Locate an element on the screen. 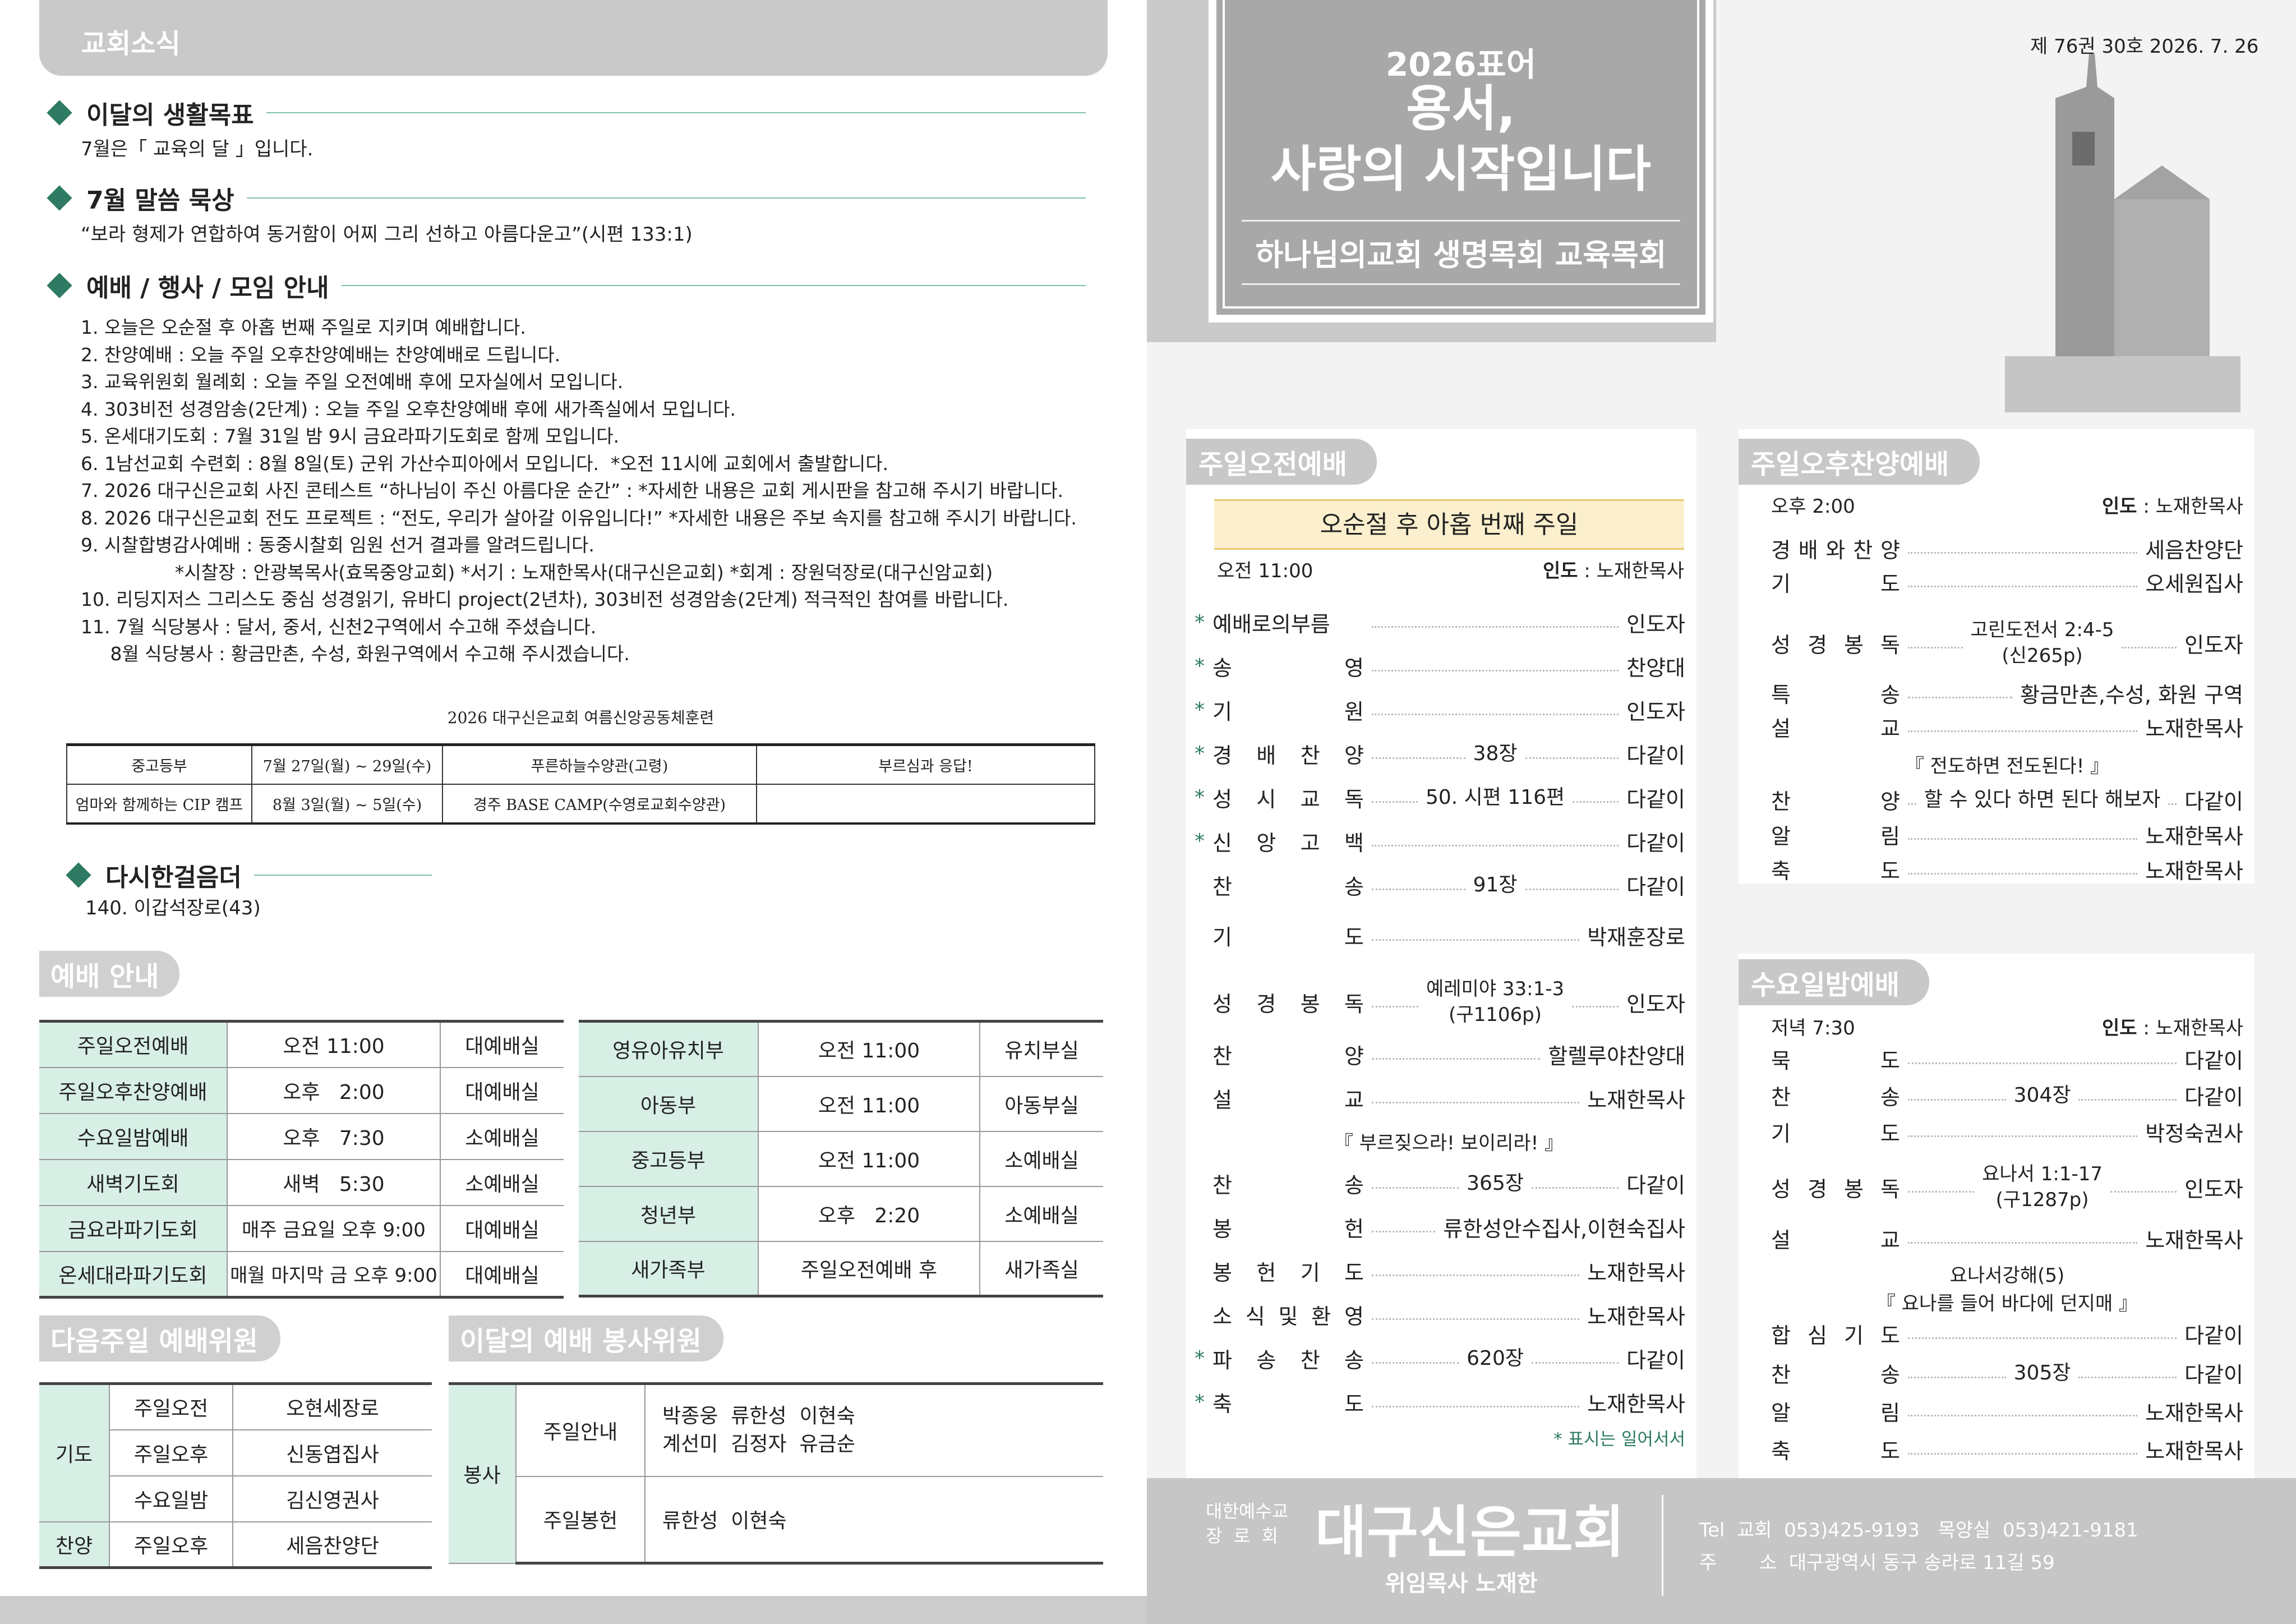 The width and height of the screenshot is (2296, 1624). order-label: 봉헌기도 is located at coordinates (1288, 1273).